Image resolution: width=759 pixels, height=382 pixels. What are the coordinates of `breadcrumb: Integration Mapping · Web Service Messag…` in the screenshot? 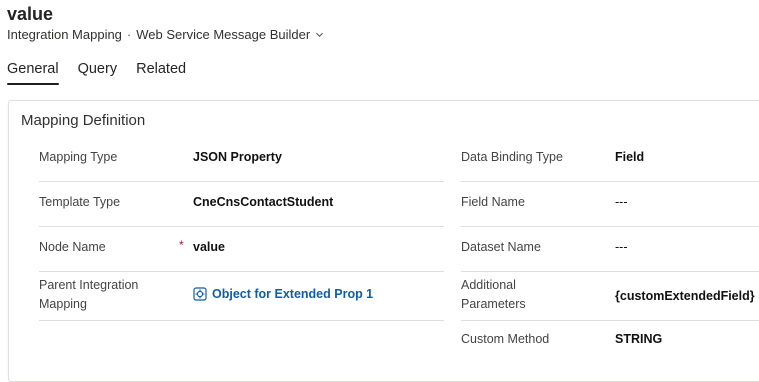 It's located at (383, 34).